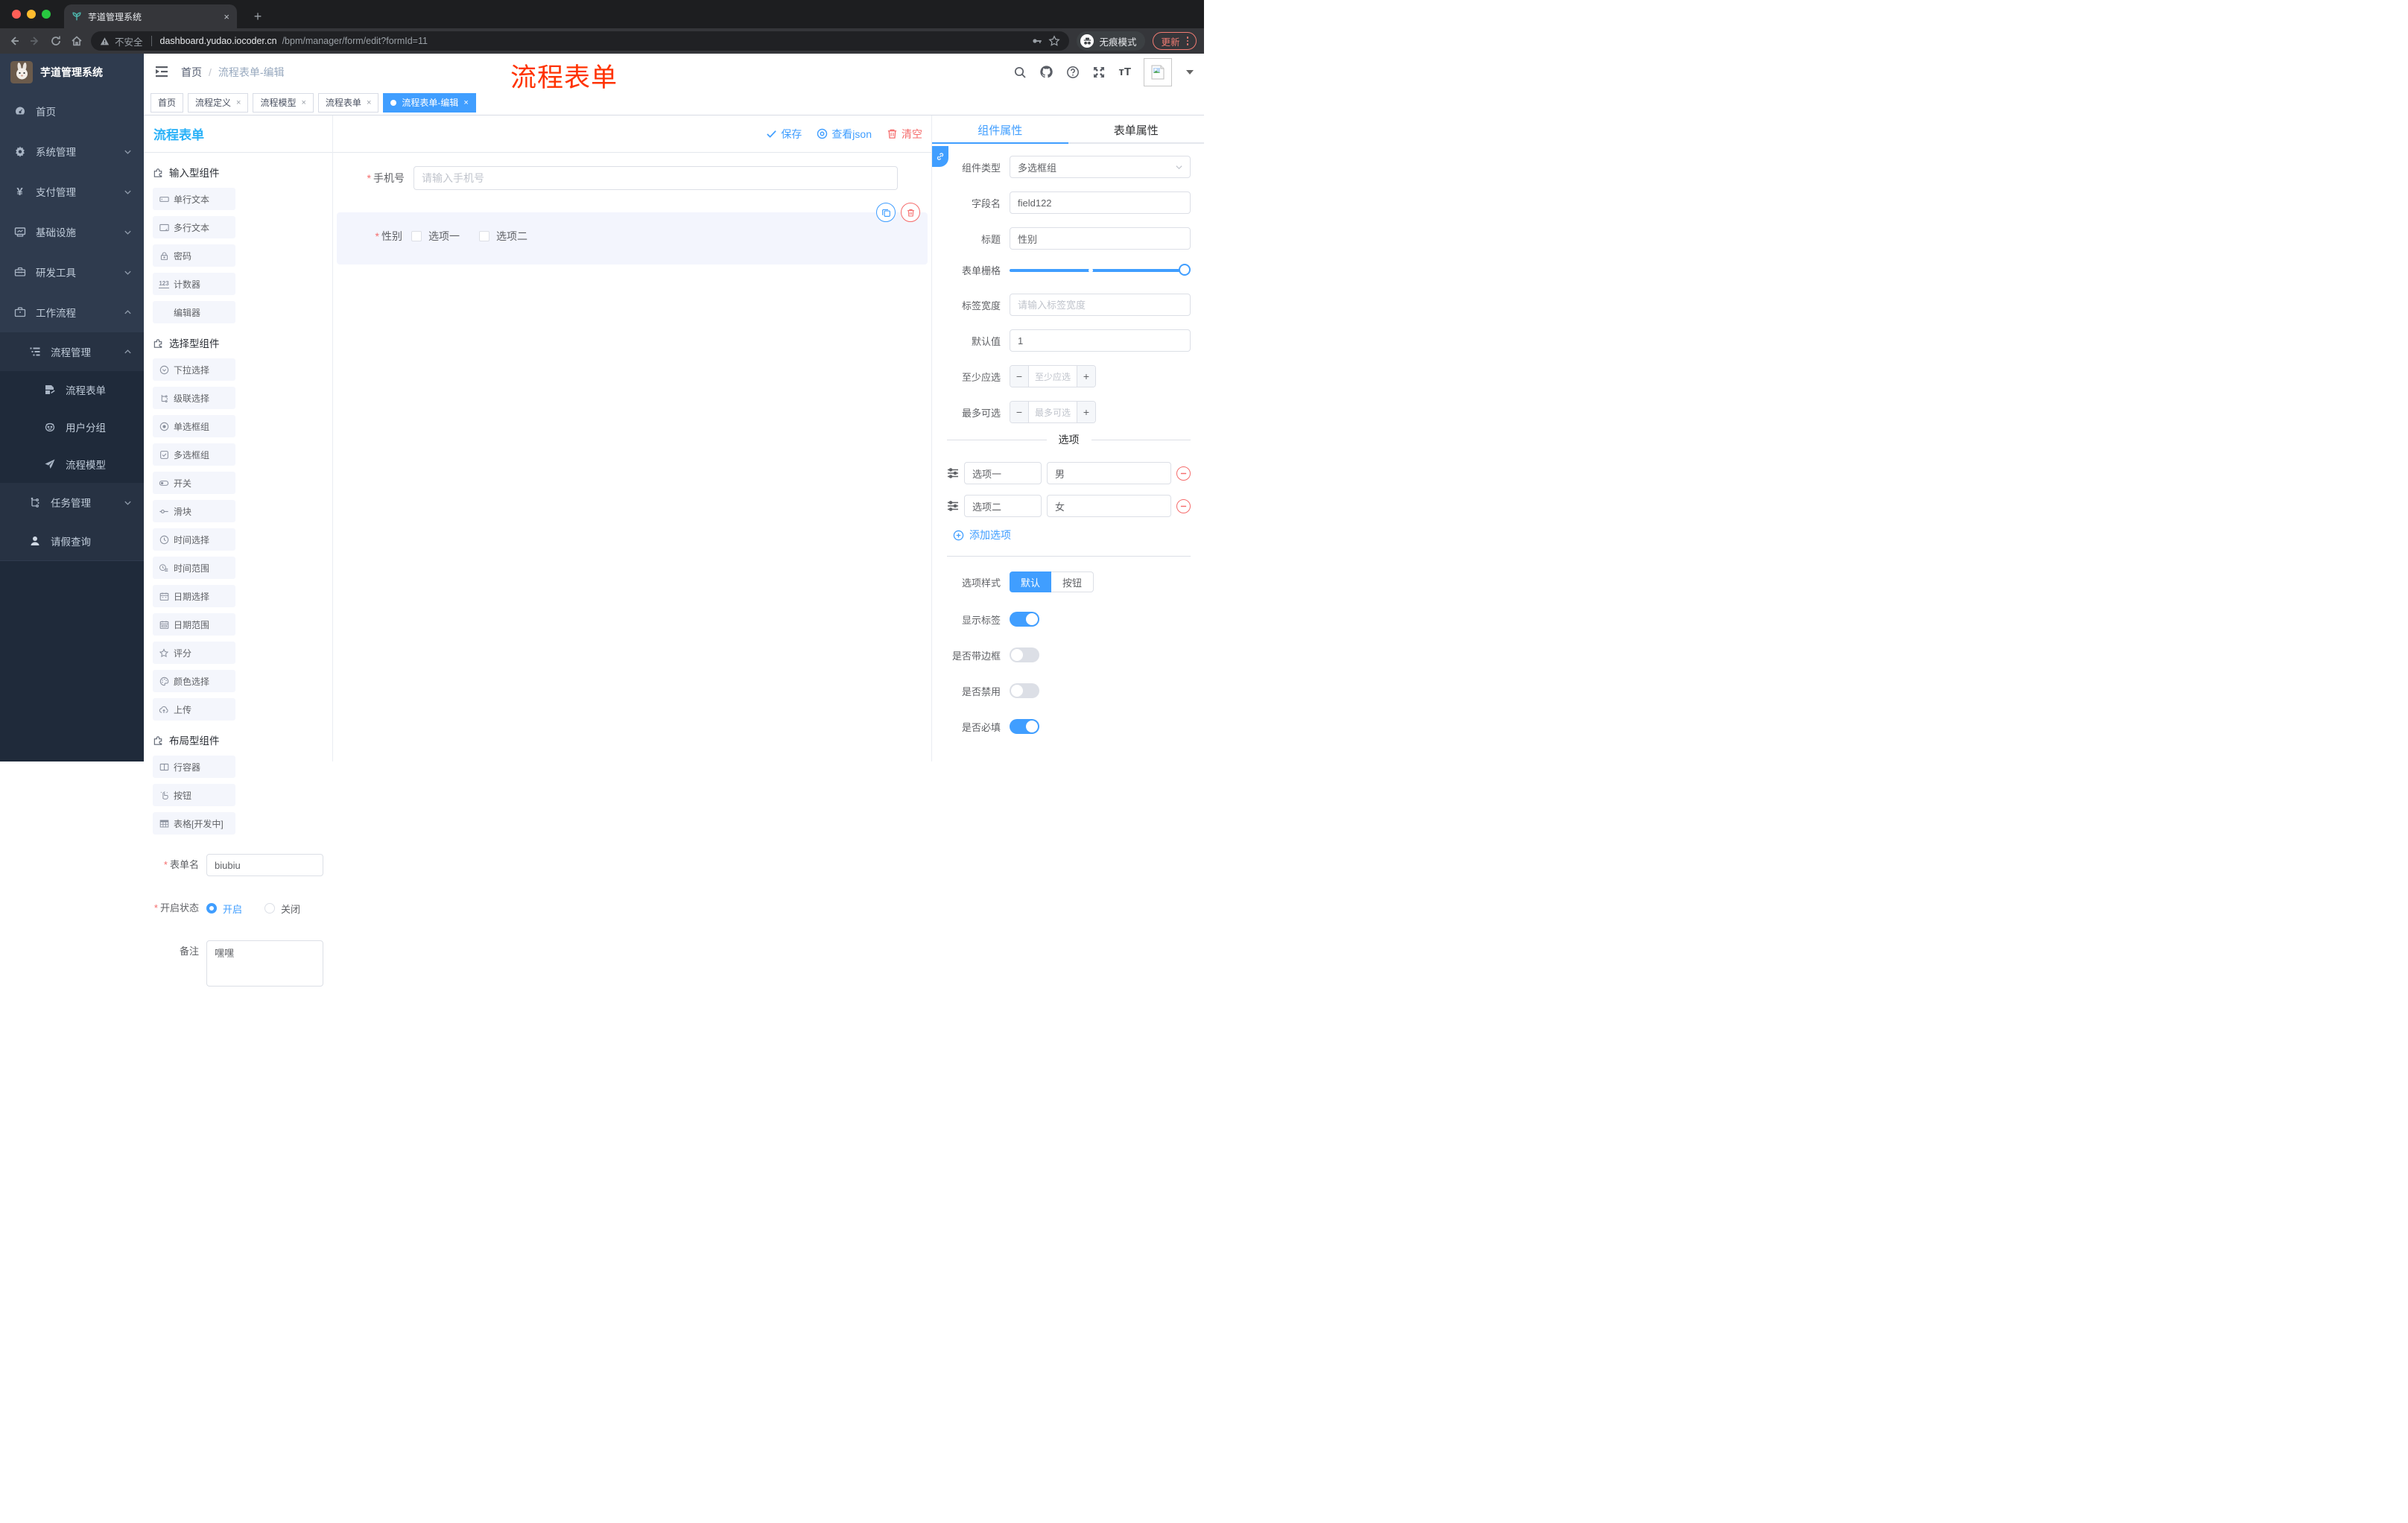 The height and width of the screenshot is (1523, 2408). I want to click on palette-item-color-picker: 颜色选择, so click(194, 681).